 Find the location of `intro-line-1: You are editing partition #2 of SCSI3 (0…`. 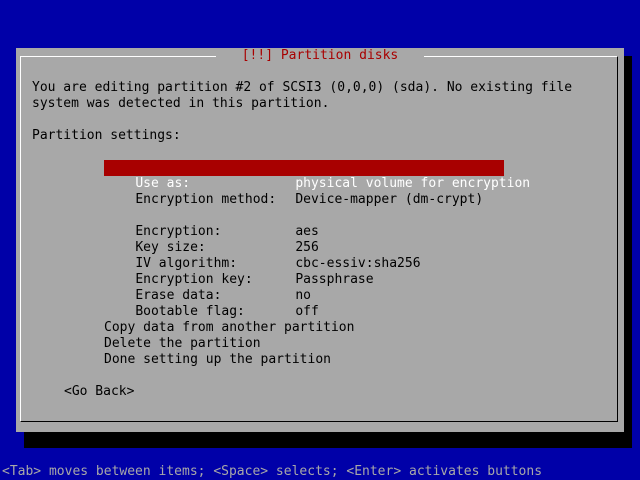

intro-line-1: You are editing partition #2 of SCSI3 (0… is located at coordinates (302, 87).